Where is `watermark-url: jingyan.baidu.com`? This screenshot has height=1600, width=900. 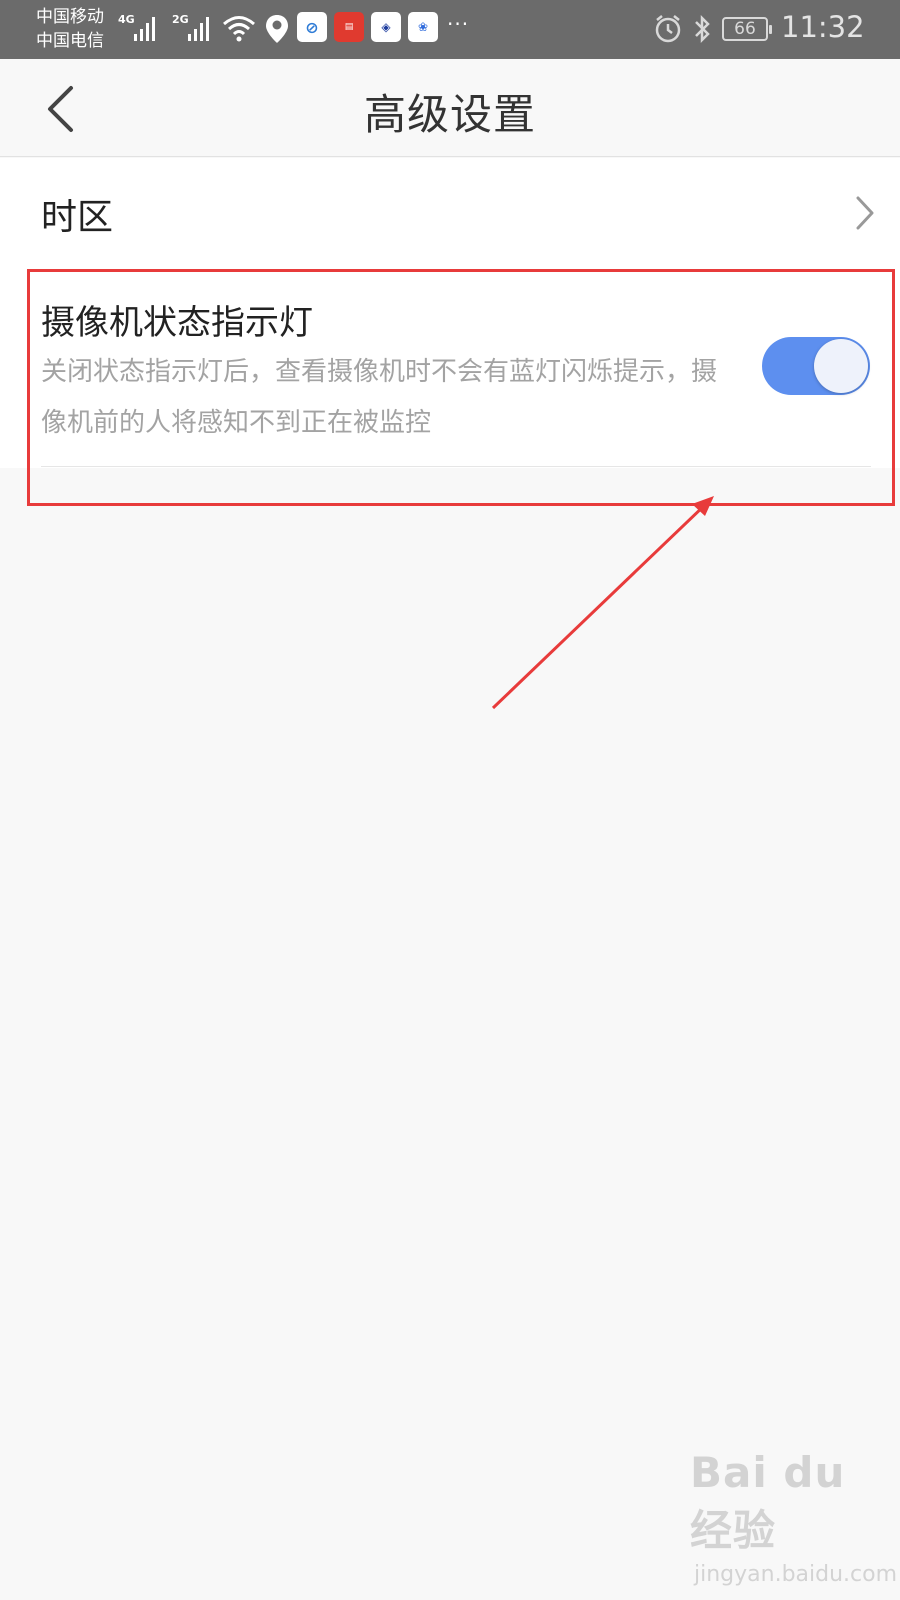 watermark-url: jingyan.baidu.com is located at coordinates (796, 1574).